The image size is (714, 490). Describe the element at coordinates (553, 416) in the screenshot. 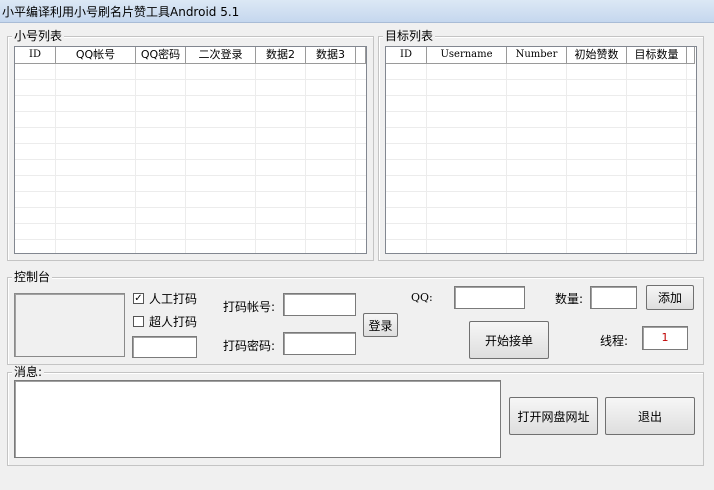

I see `open-disk-url-button: 打开网盘网址` at that location.